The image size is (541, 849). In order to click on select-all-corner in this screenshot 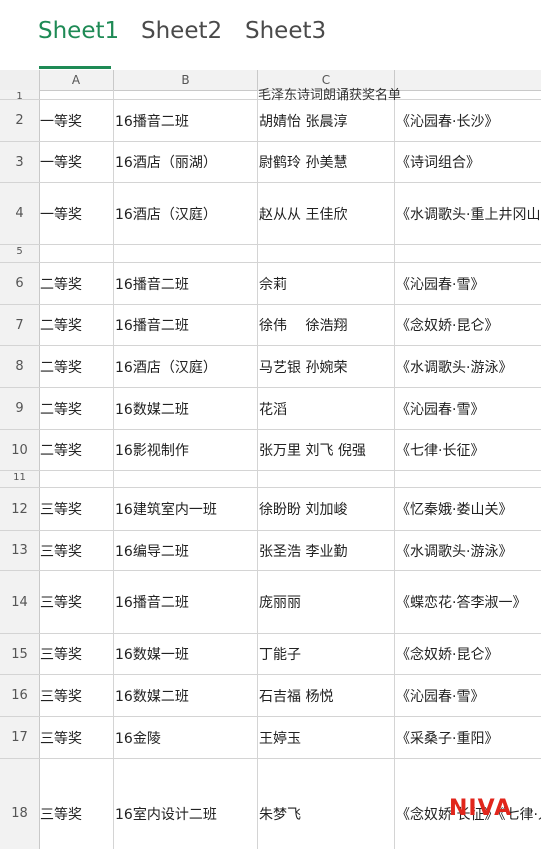, I will do `click(20, 80)`.